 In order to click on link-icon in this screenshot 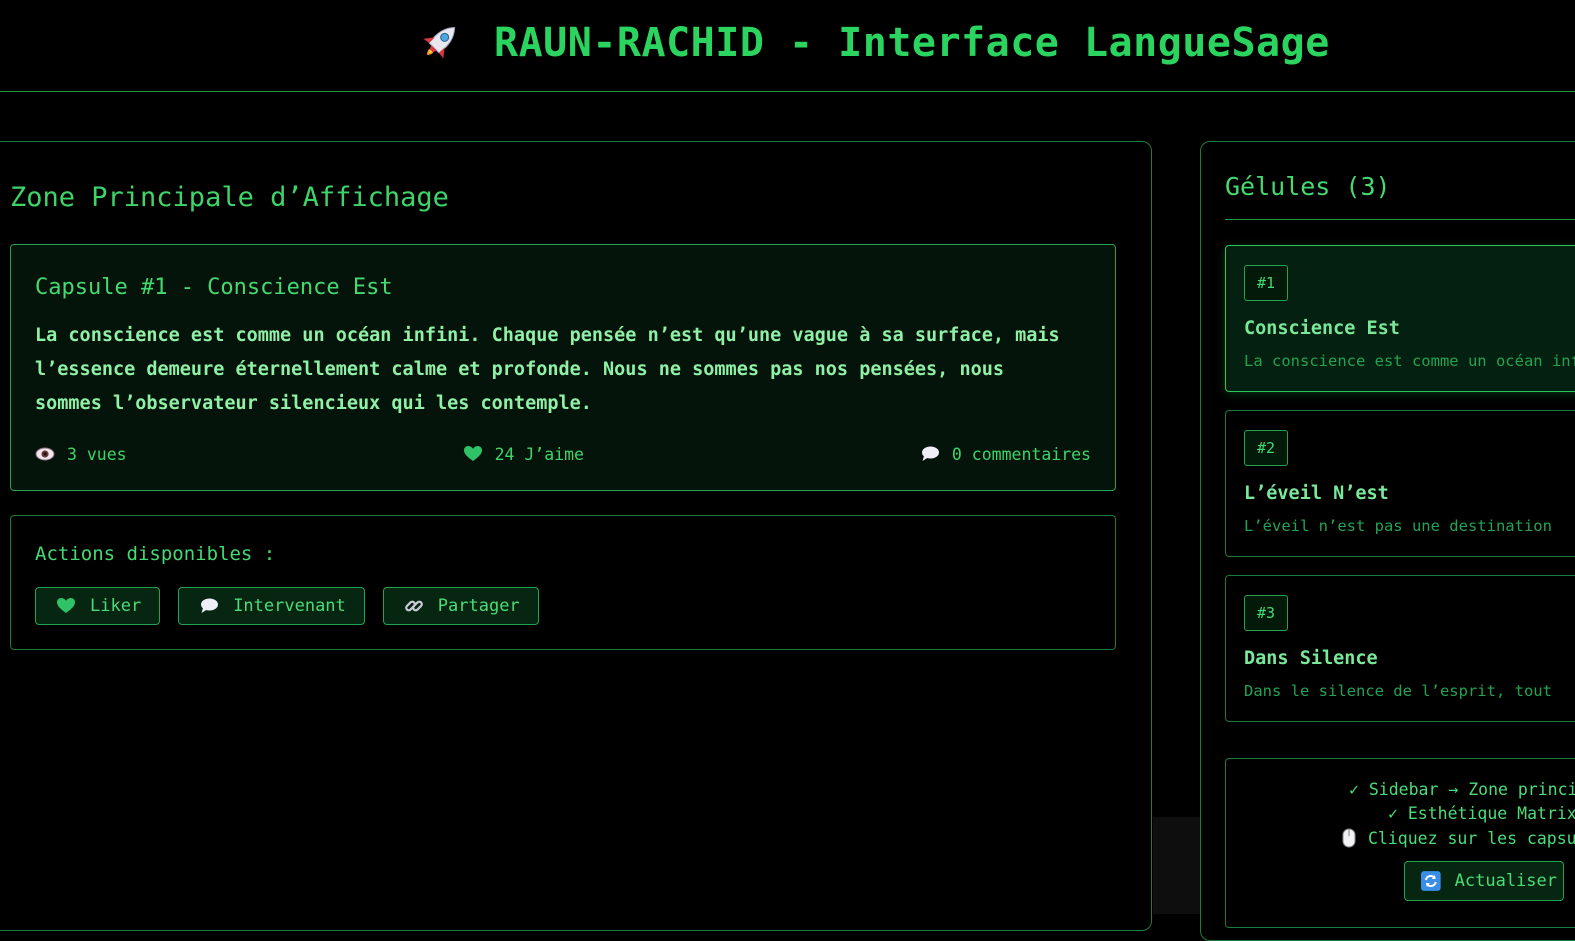, I will do `click(413, 606)`.